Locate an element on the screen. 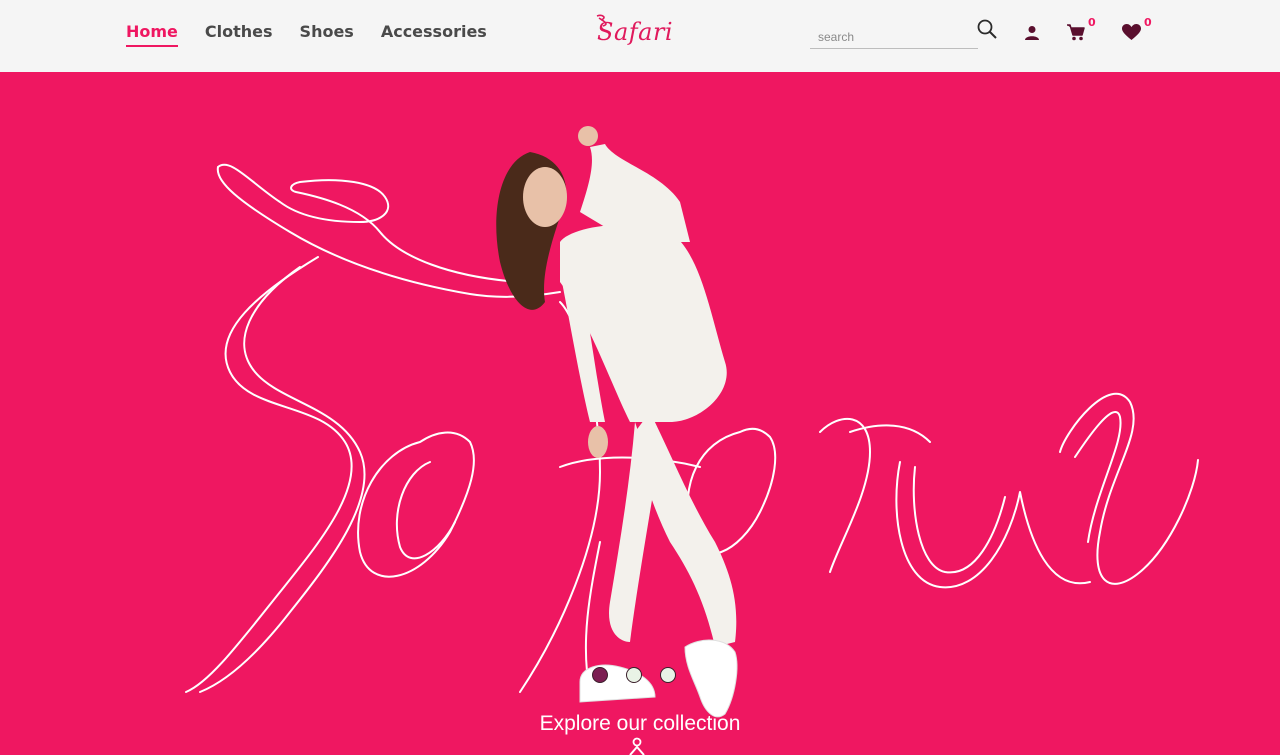  search-button is located at coordinates (987, 29).